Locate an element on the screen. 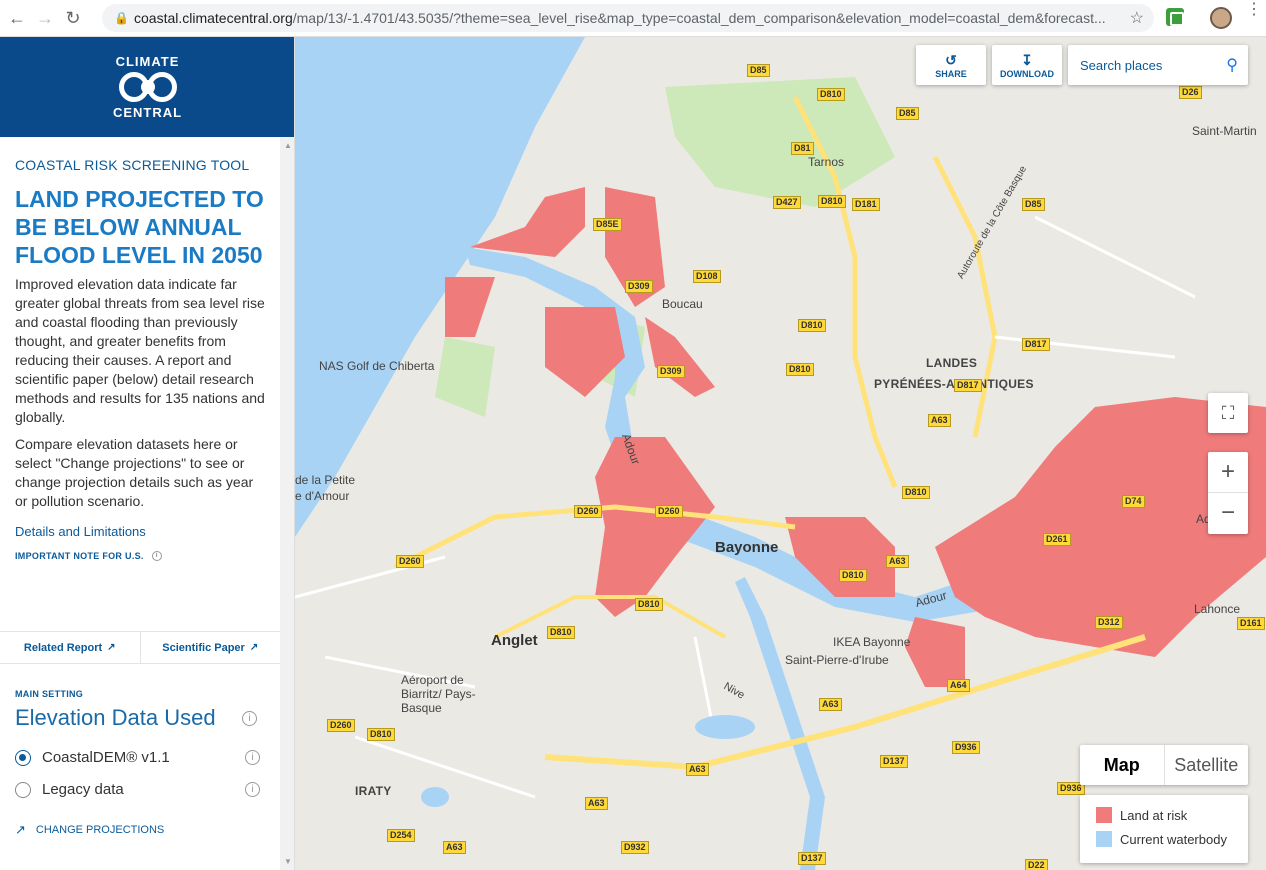  back-icon: ← is located at coordinates (17, 18).